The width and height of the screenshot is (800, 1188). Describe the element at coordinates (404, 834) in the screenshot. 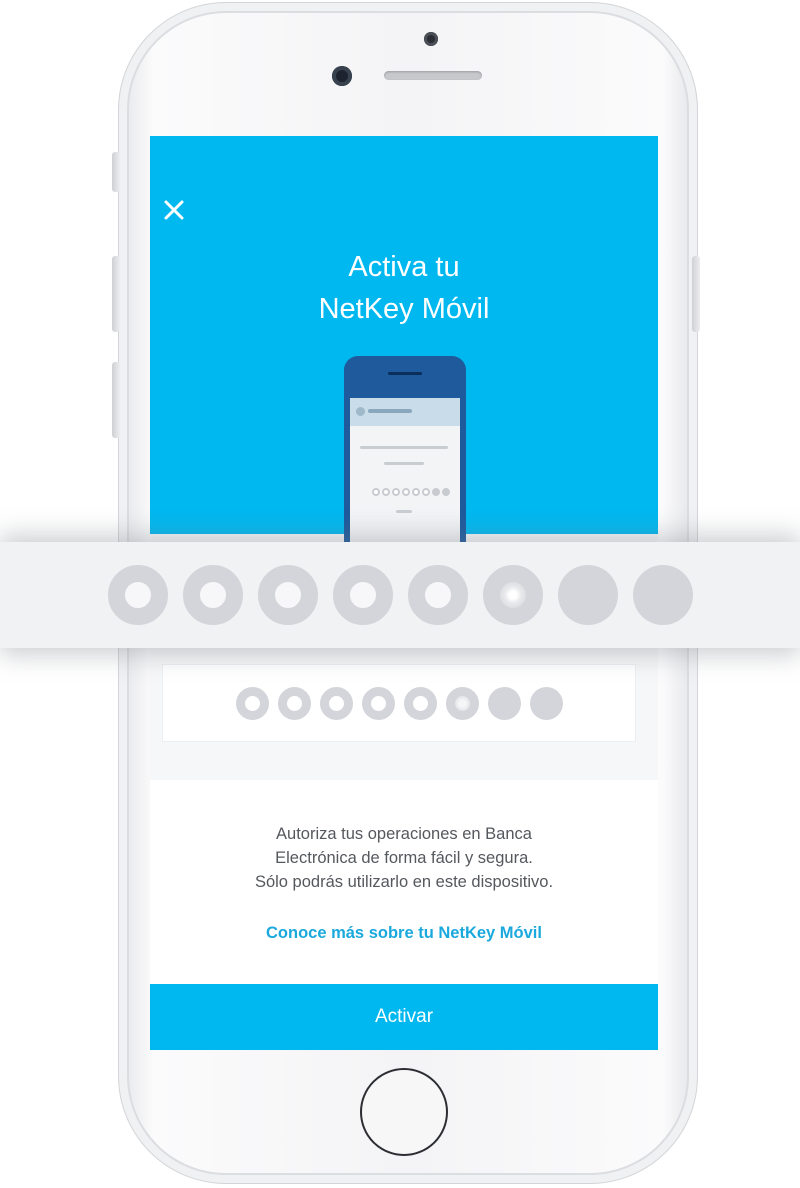

I see `description-line-1: Autoriza tus operaciones en Banca` at that location.